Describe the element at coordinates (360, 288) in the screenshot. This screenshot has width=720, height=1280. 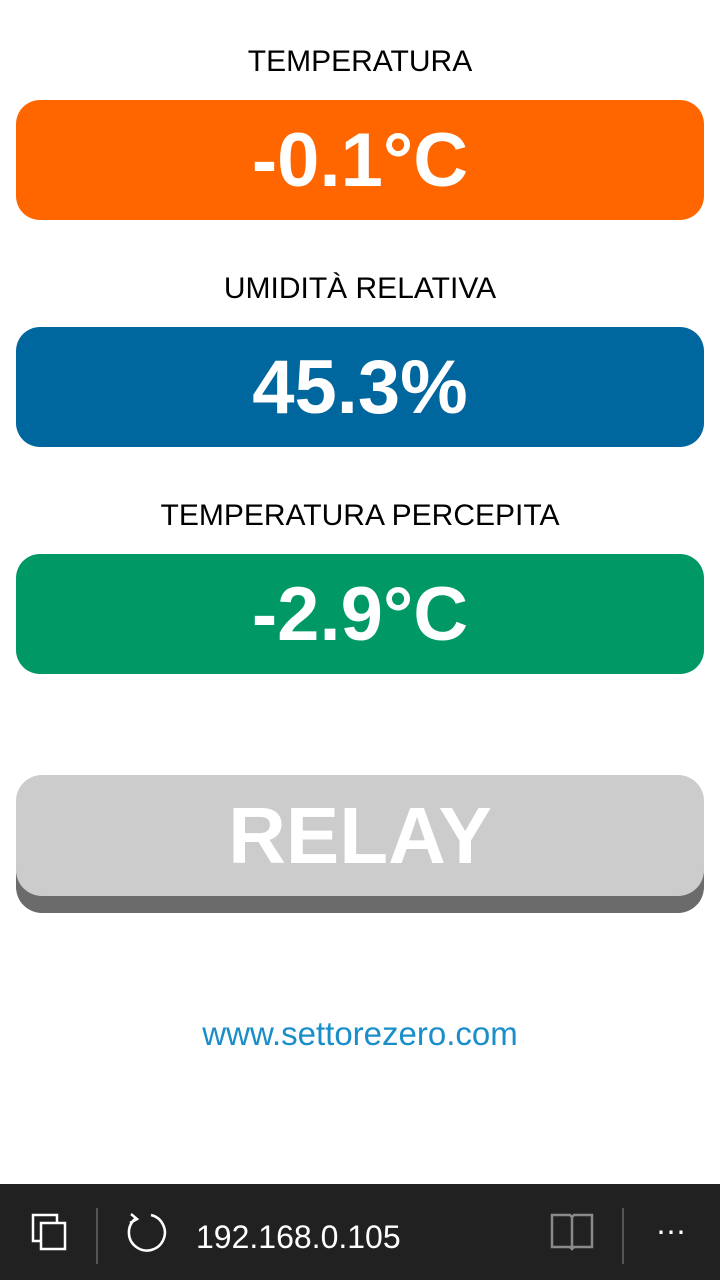
I see `humidity-label: UMIDITÀ RELATIVA` at that location.